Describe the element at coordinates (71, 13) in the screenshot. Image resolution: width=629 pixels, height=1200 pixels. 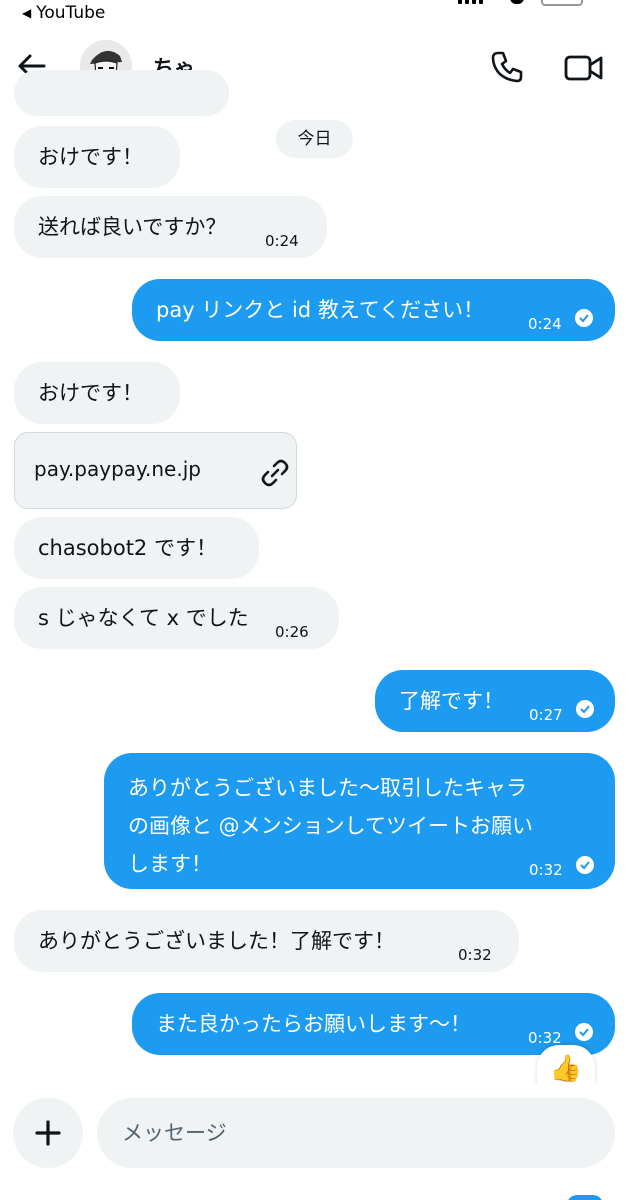
I see `back-app-label: YouTube` at that location.